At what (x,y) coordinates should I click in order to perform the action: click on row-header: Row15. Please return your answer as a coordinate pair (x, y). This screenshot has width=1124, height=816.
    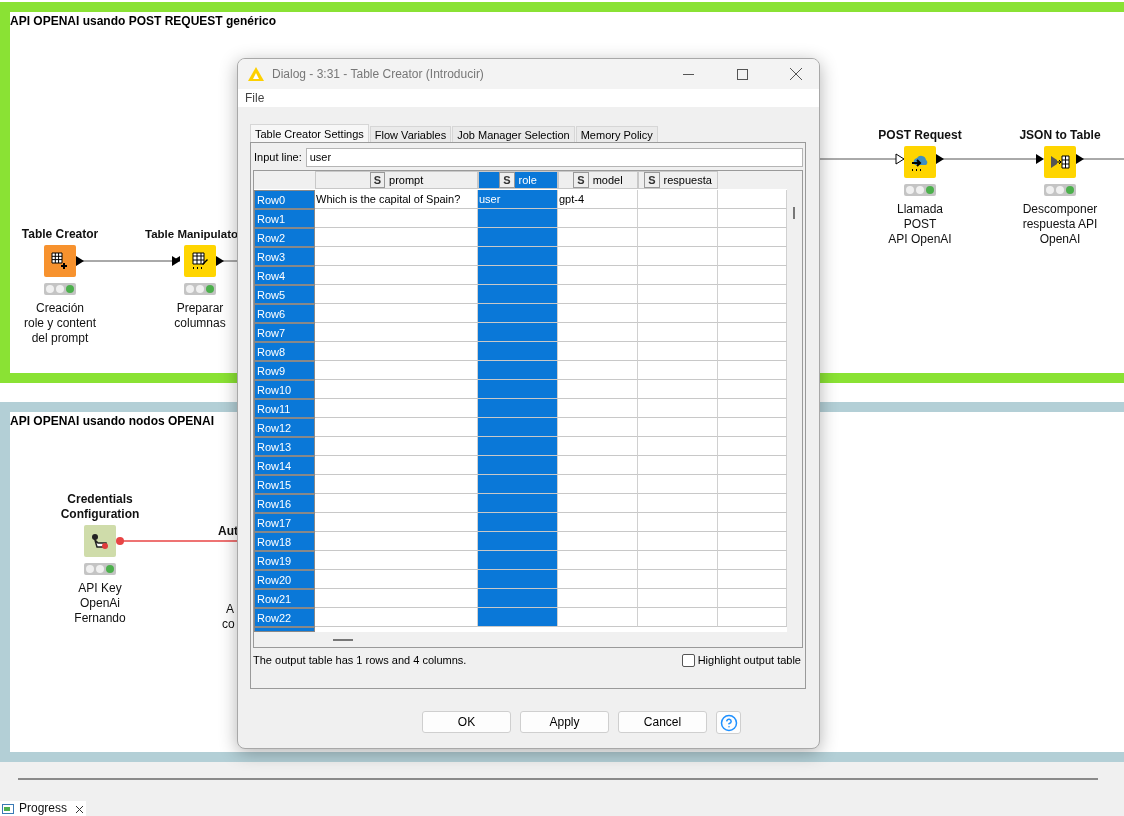
    Looking at the image, I should click on (284, 484).